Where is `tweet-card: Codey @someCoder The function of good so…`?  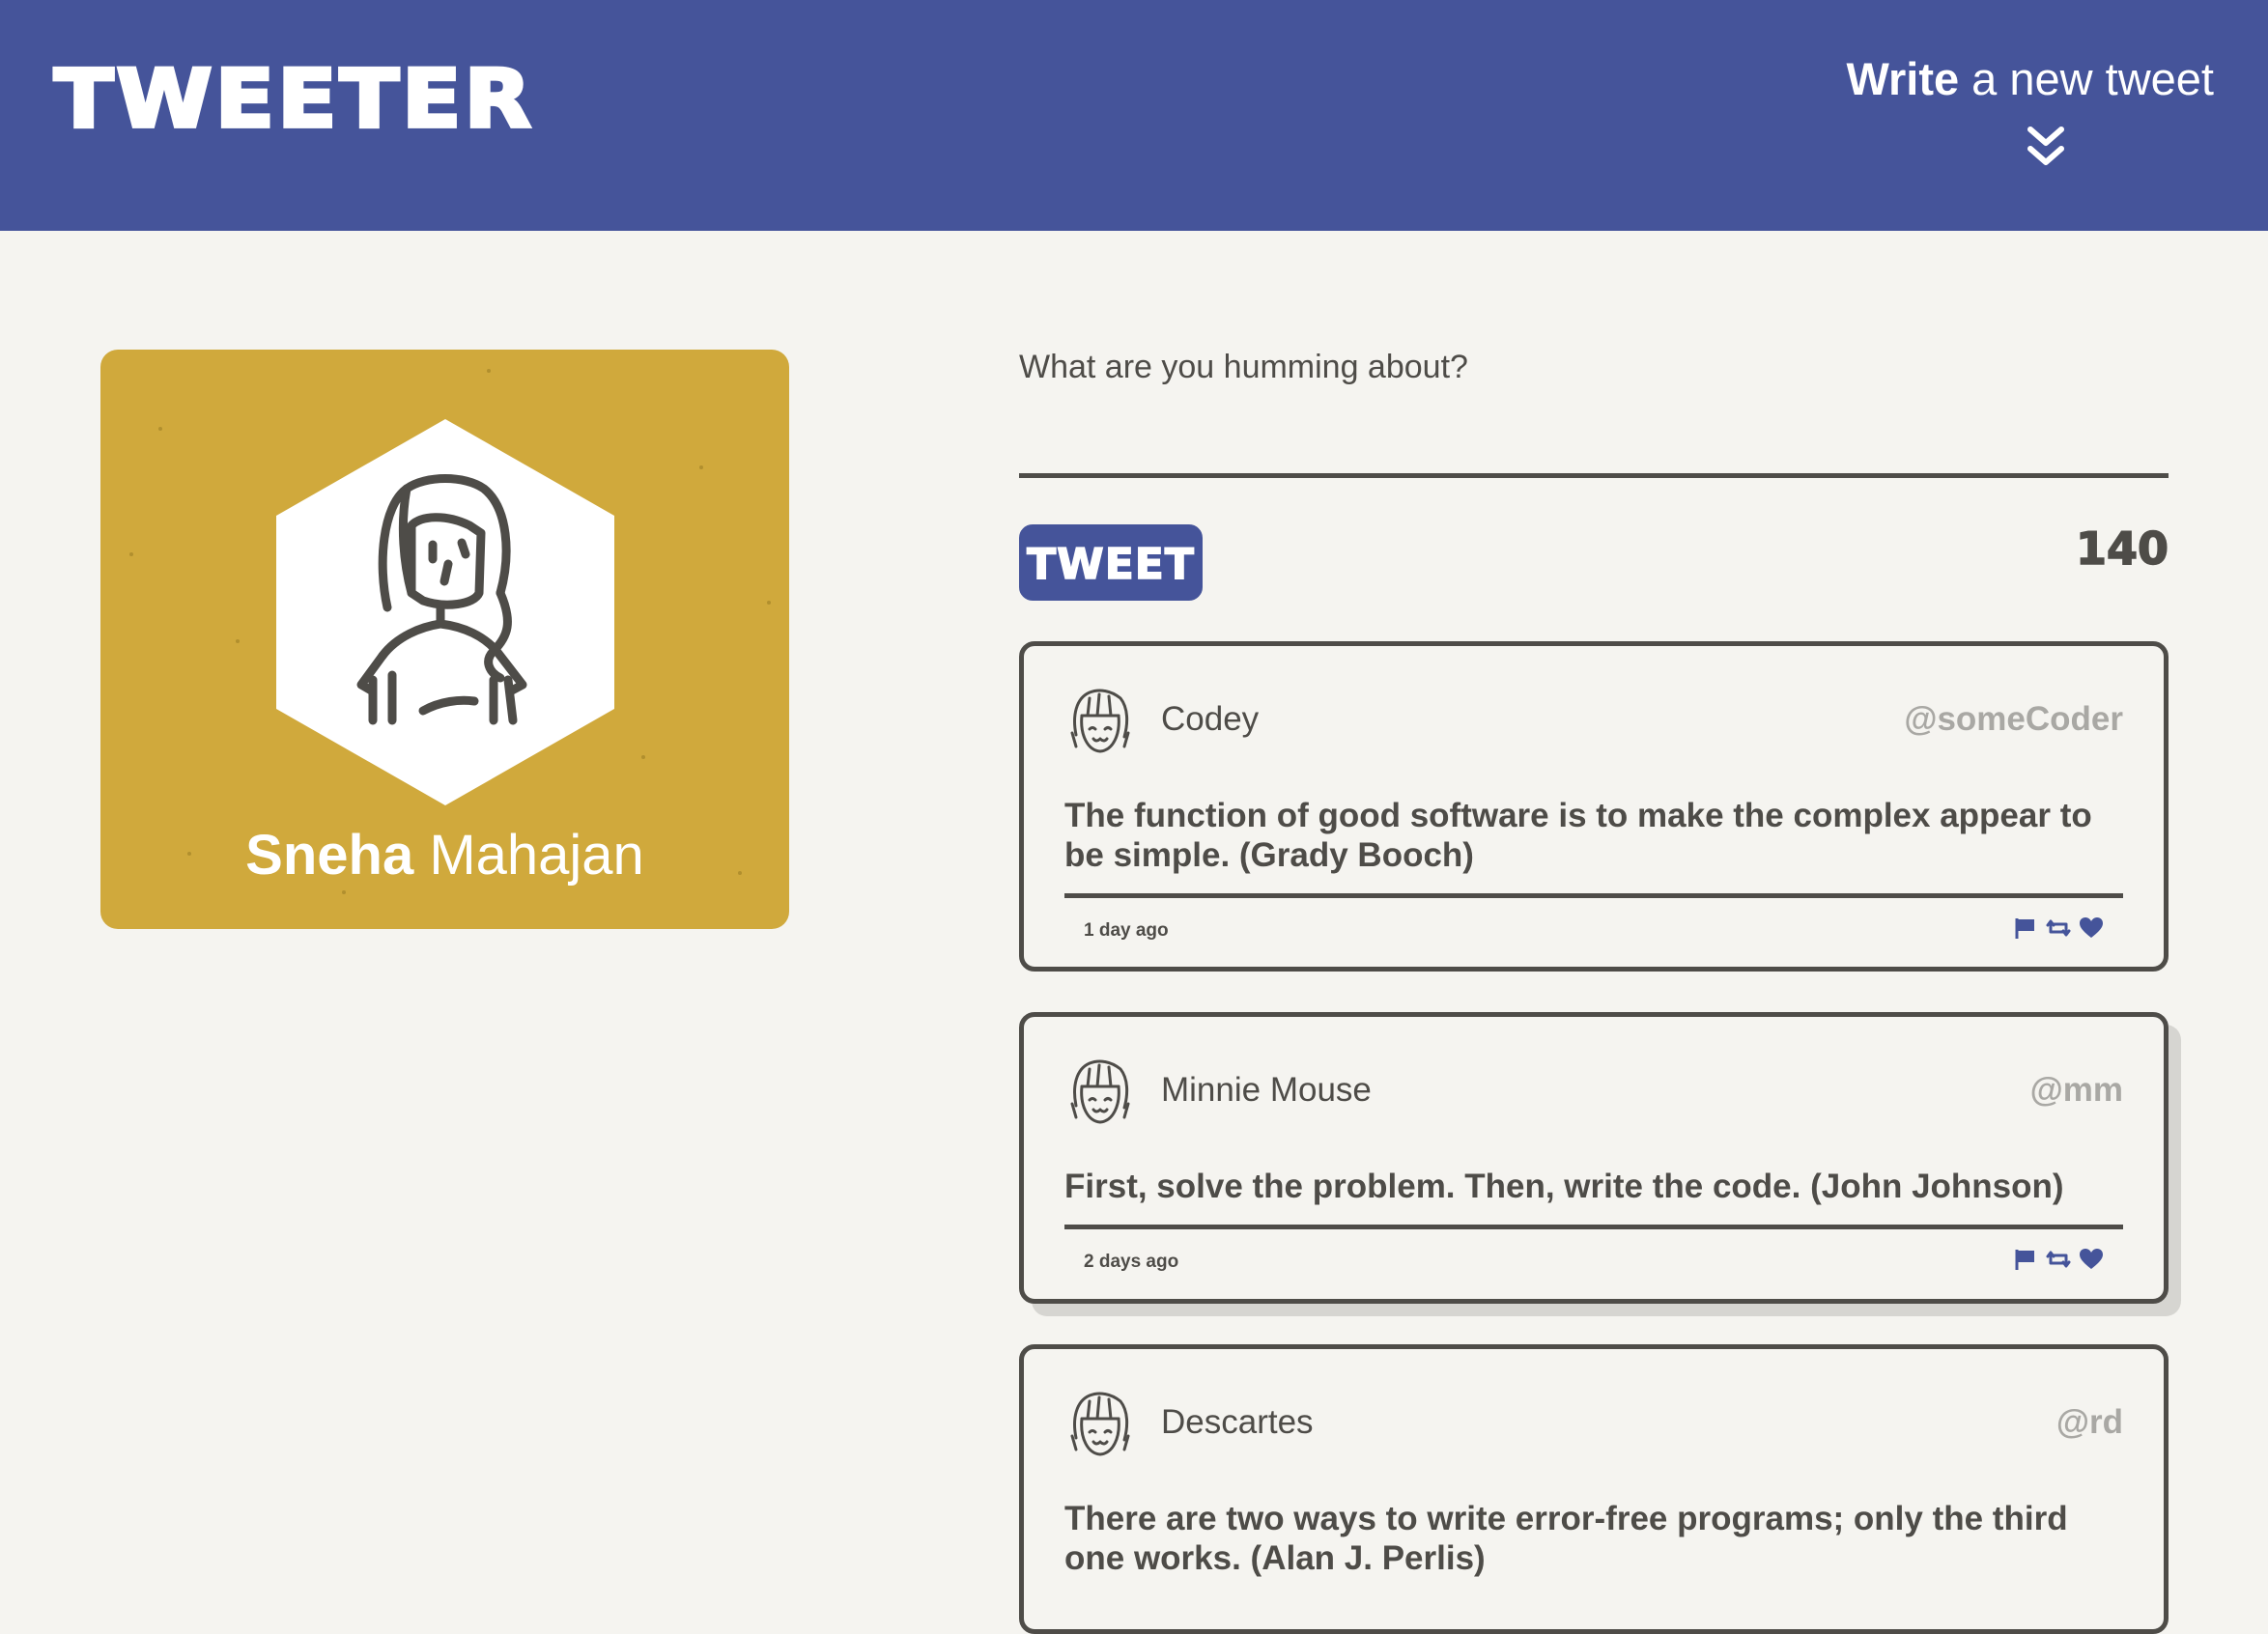 tweet-card: Codey @someCoder The function of good so… is located at coordinates (1594, 806).